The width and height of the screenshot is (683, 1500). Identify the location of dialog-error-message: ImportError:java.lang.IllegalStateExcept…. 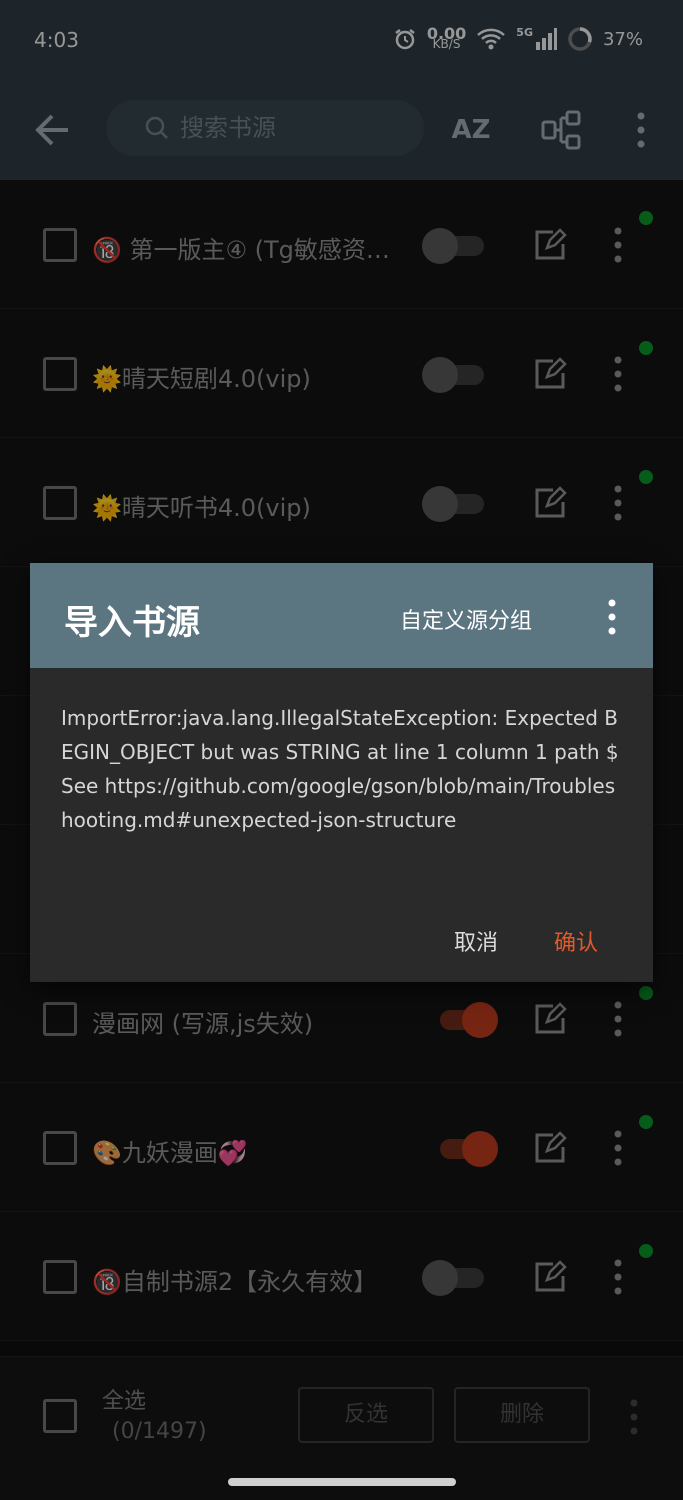
(340, 769).